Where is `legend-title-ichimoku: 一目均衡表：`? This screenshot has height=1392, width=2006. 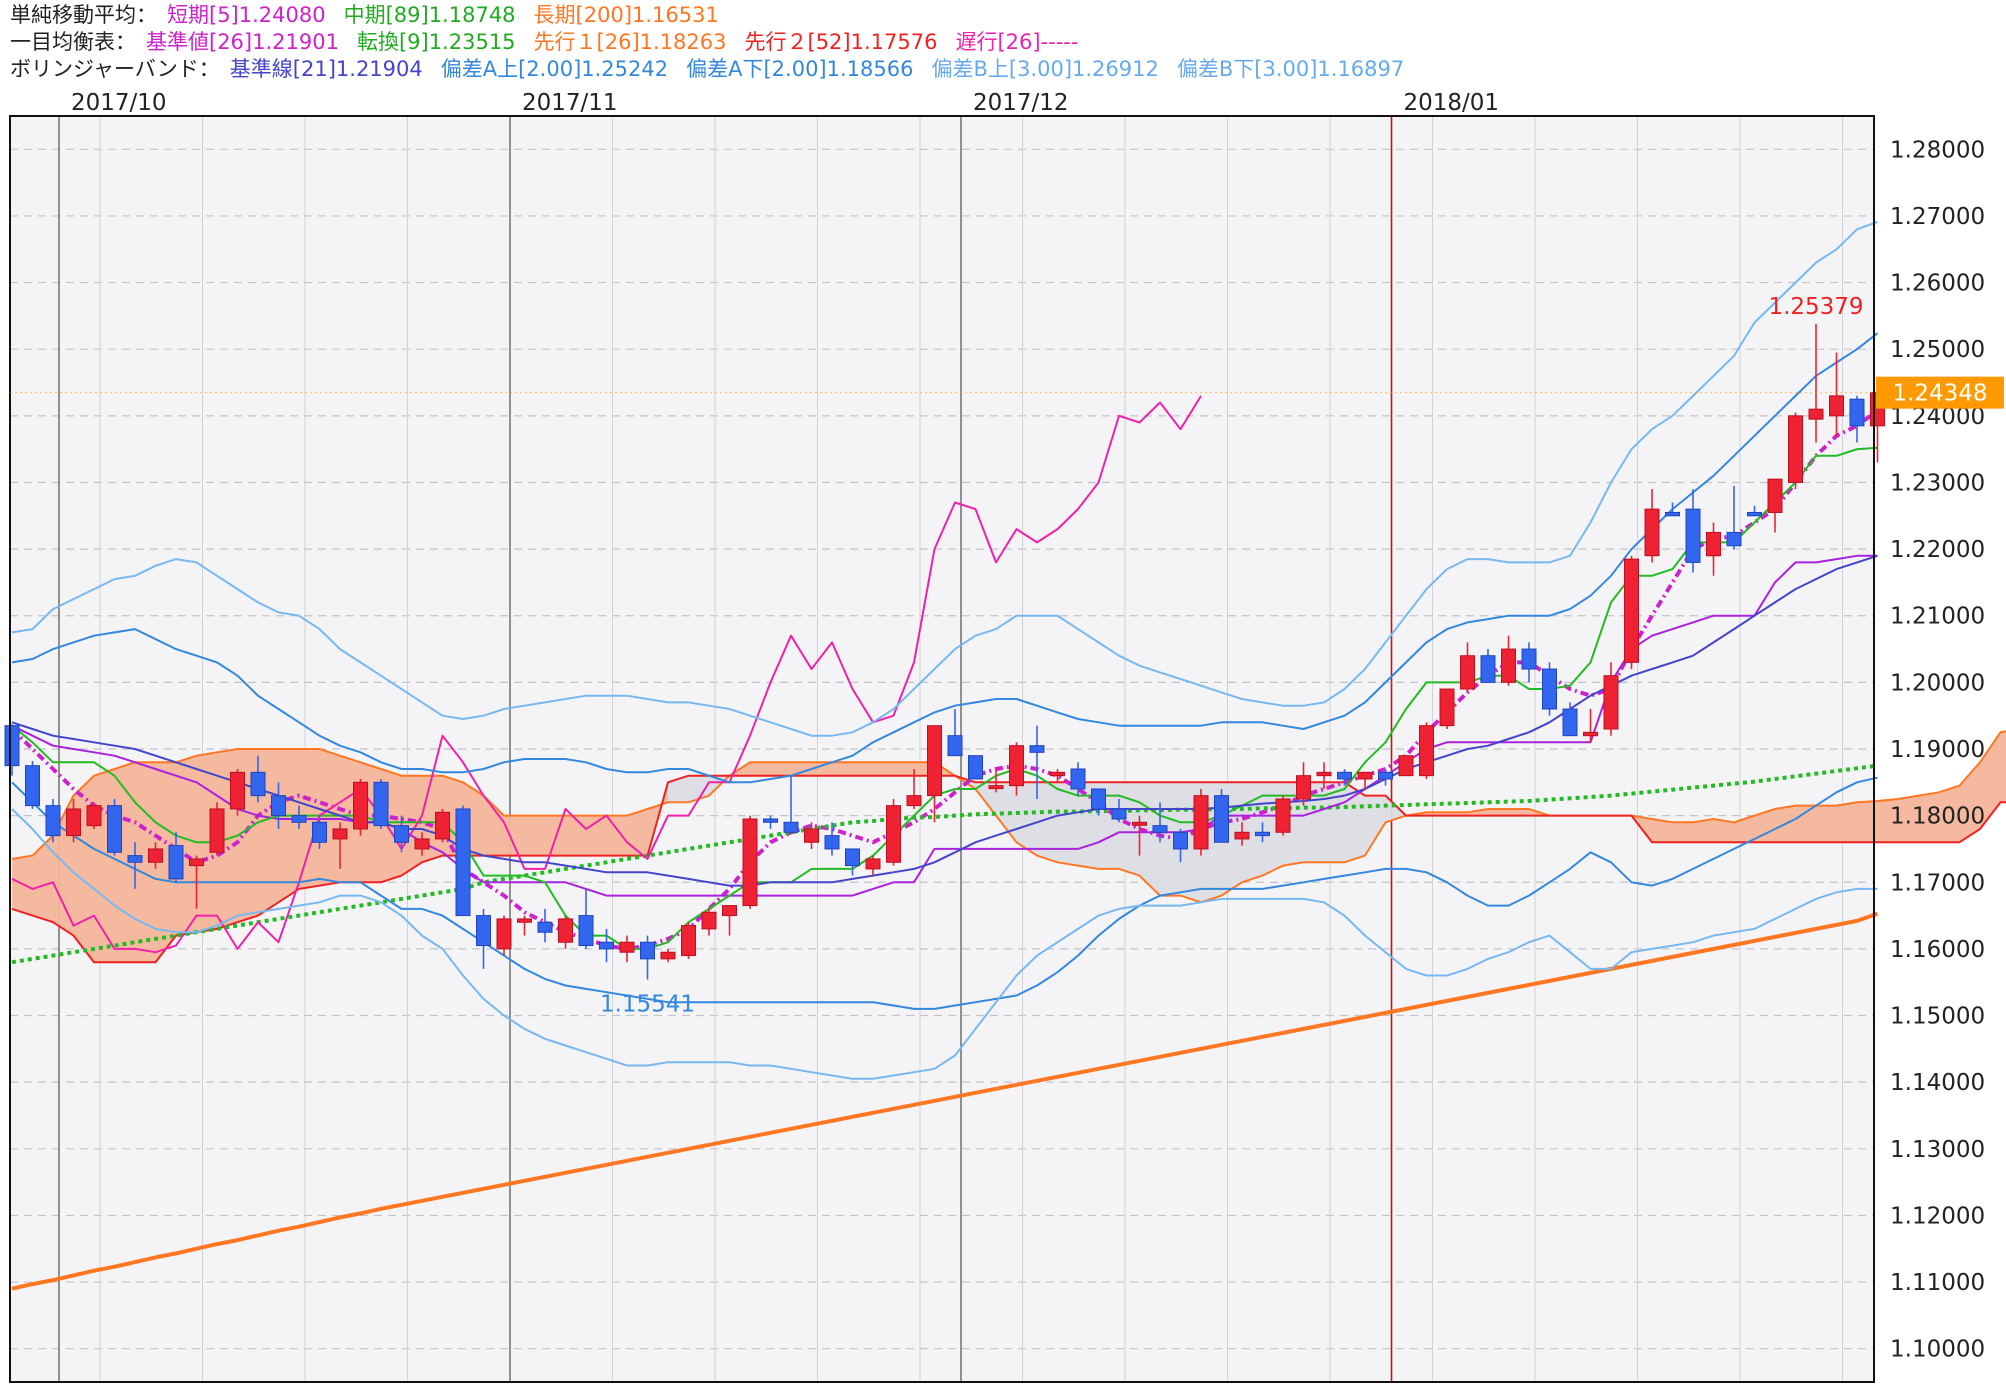
legend-title-ichimoku: 一目均衡表： is located at coordinates (73, 42).